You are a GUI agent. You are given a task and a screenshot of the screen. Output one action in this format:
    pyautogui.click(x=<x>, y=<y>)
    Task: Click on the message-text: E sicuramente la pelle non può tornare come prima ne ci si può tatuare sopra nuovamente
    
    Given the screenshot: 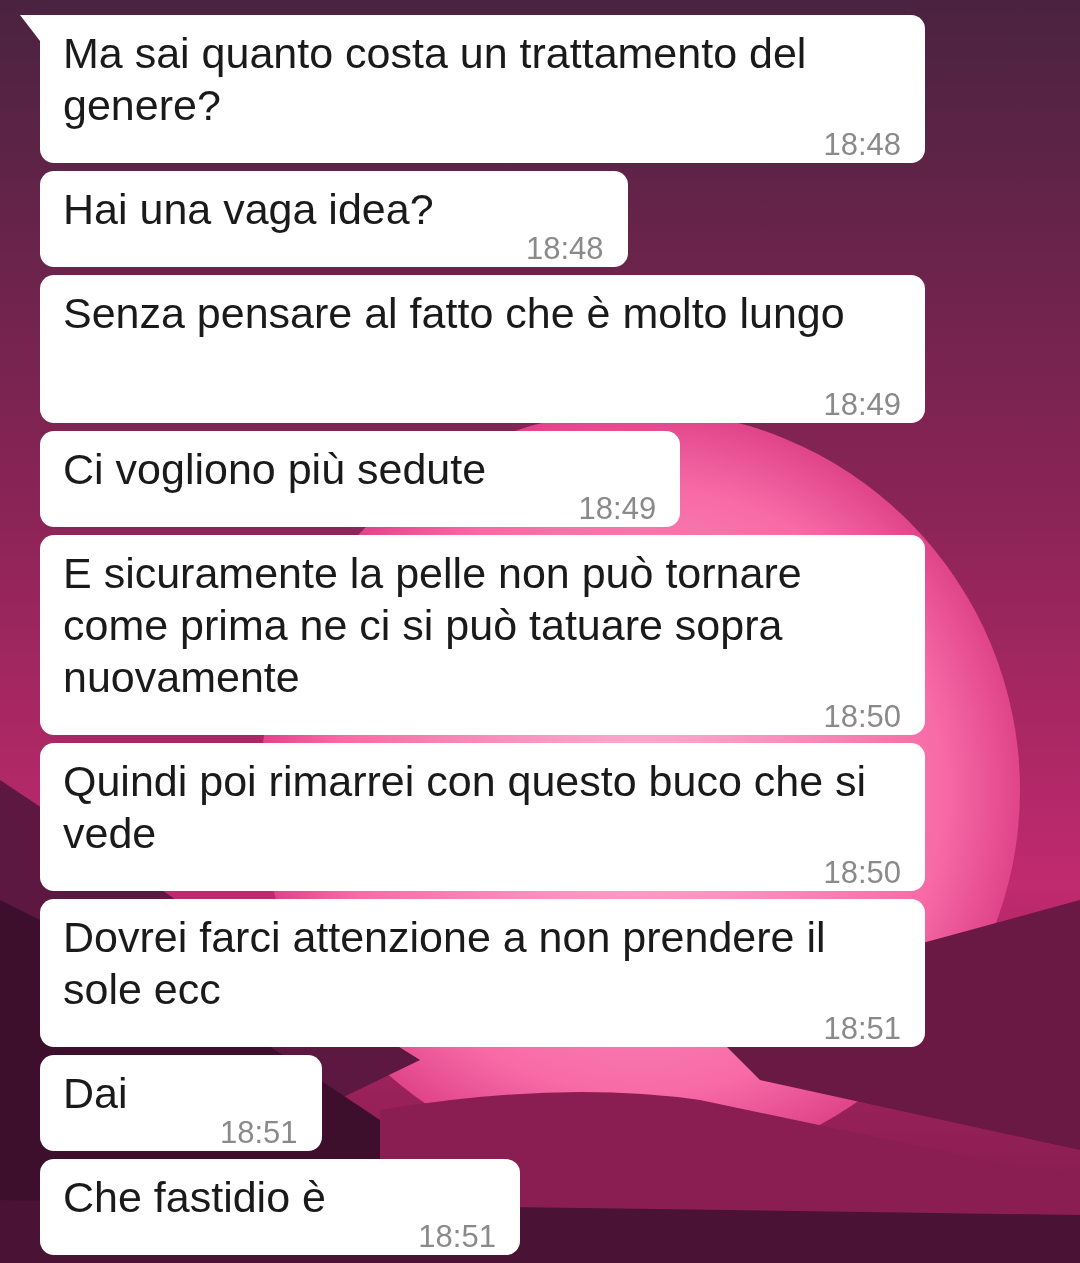 What is the action you would take?
    pyautogui.click(x=432, y=625)
    